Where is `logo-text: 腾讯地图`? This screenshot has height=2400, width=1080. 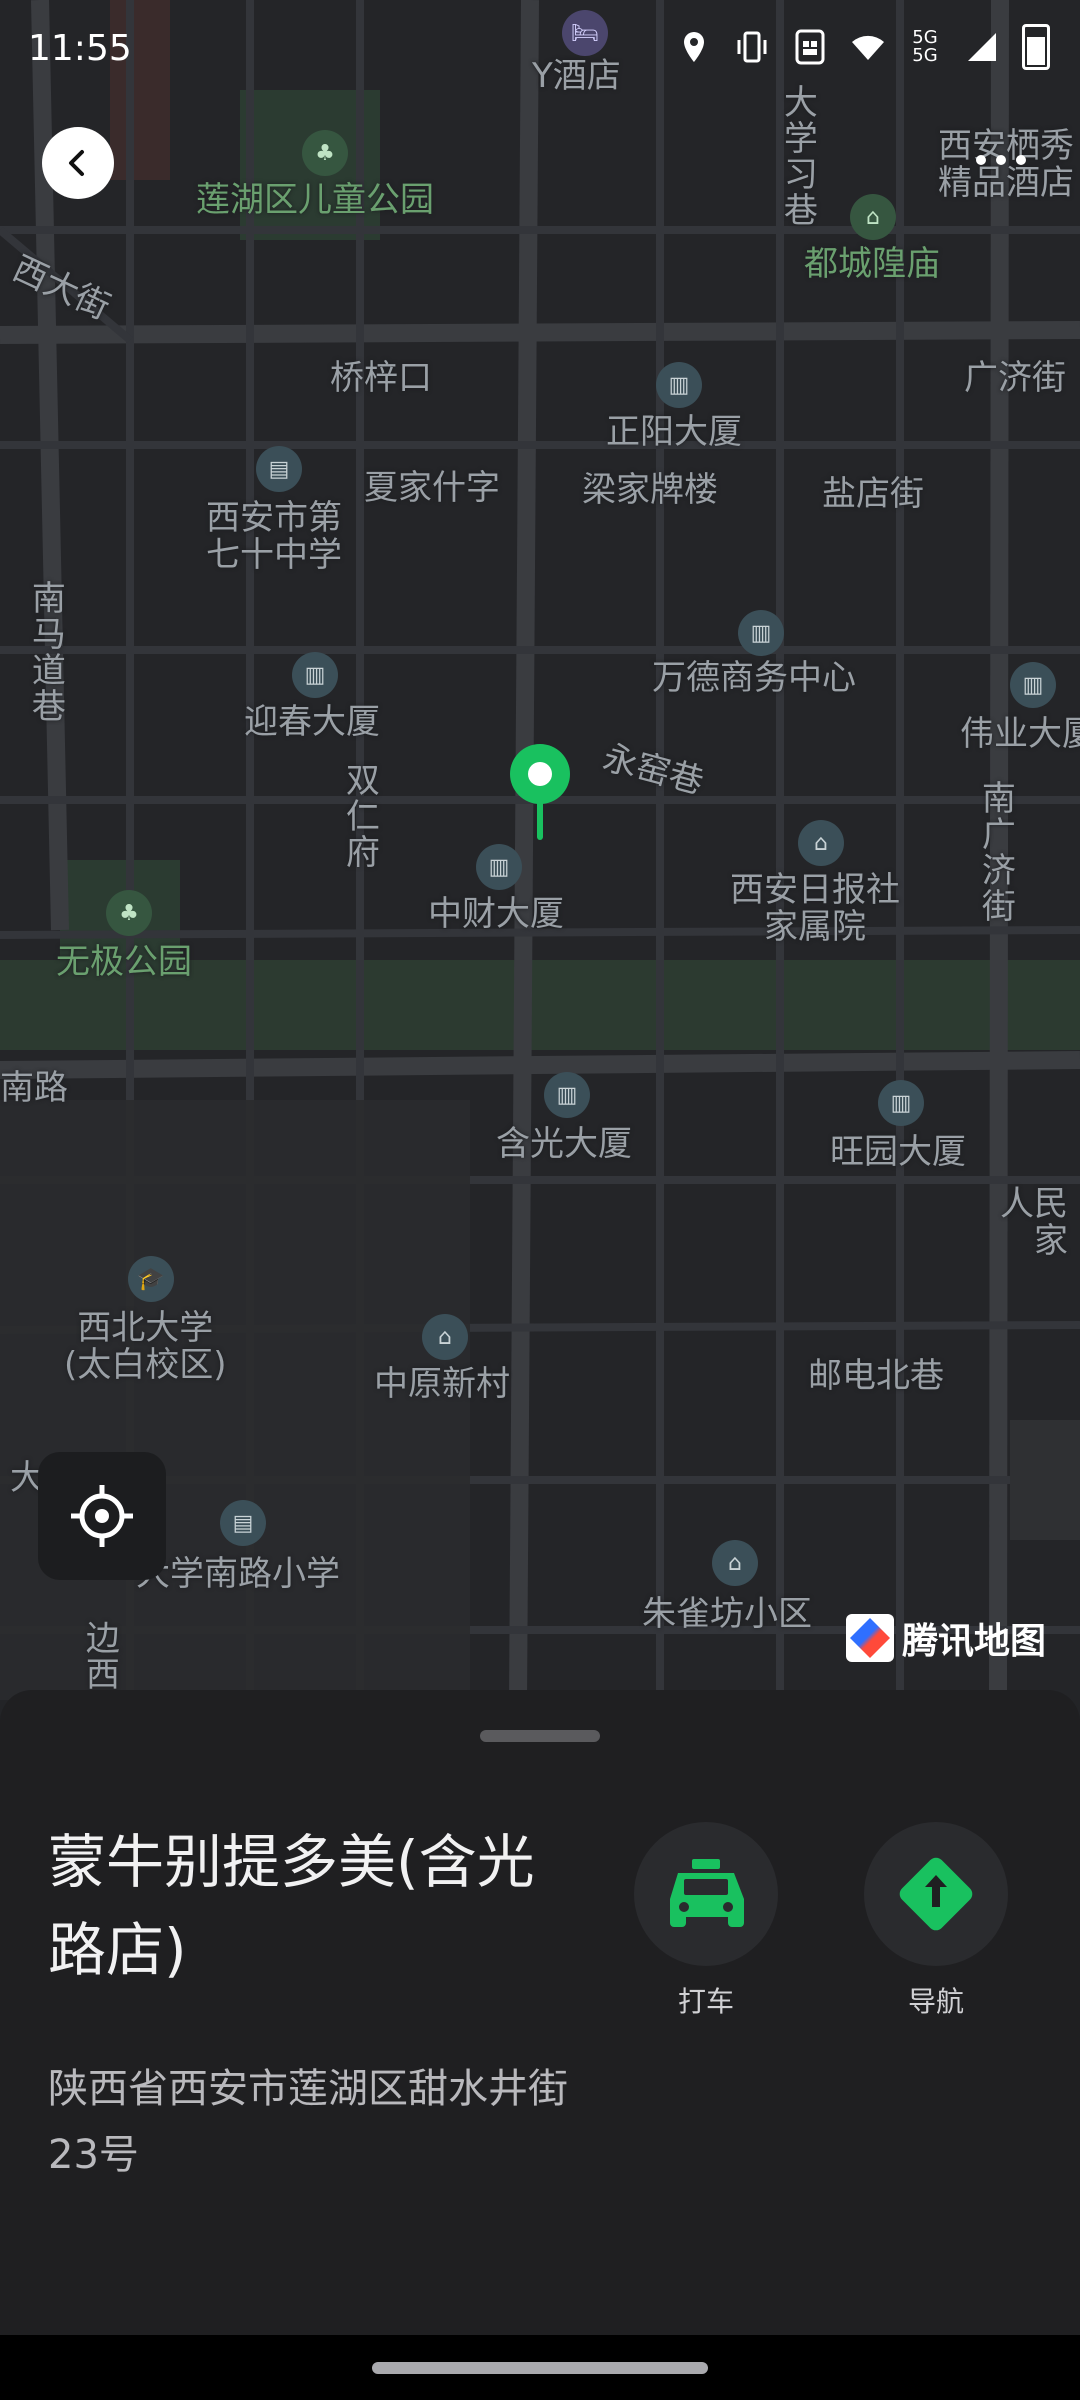
logo-text: 腾讯地图 is located at coordinates (974, 1641).